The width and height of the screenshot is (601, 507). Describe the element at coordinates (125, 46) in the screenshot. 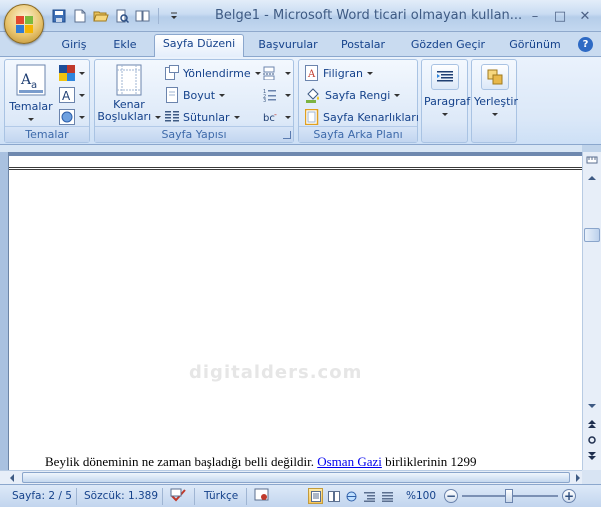

I see `tab-ekle: Ekle` at that location.